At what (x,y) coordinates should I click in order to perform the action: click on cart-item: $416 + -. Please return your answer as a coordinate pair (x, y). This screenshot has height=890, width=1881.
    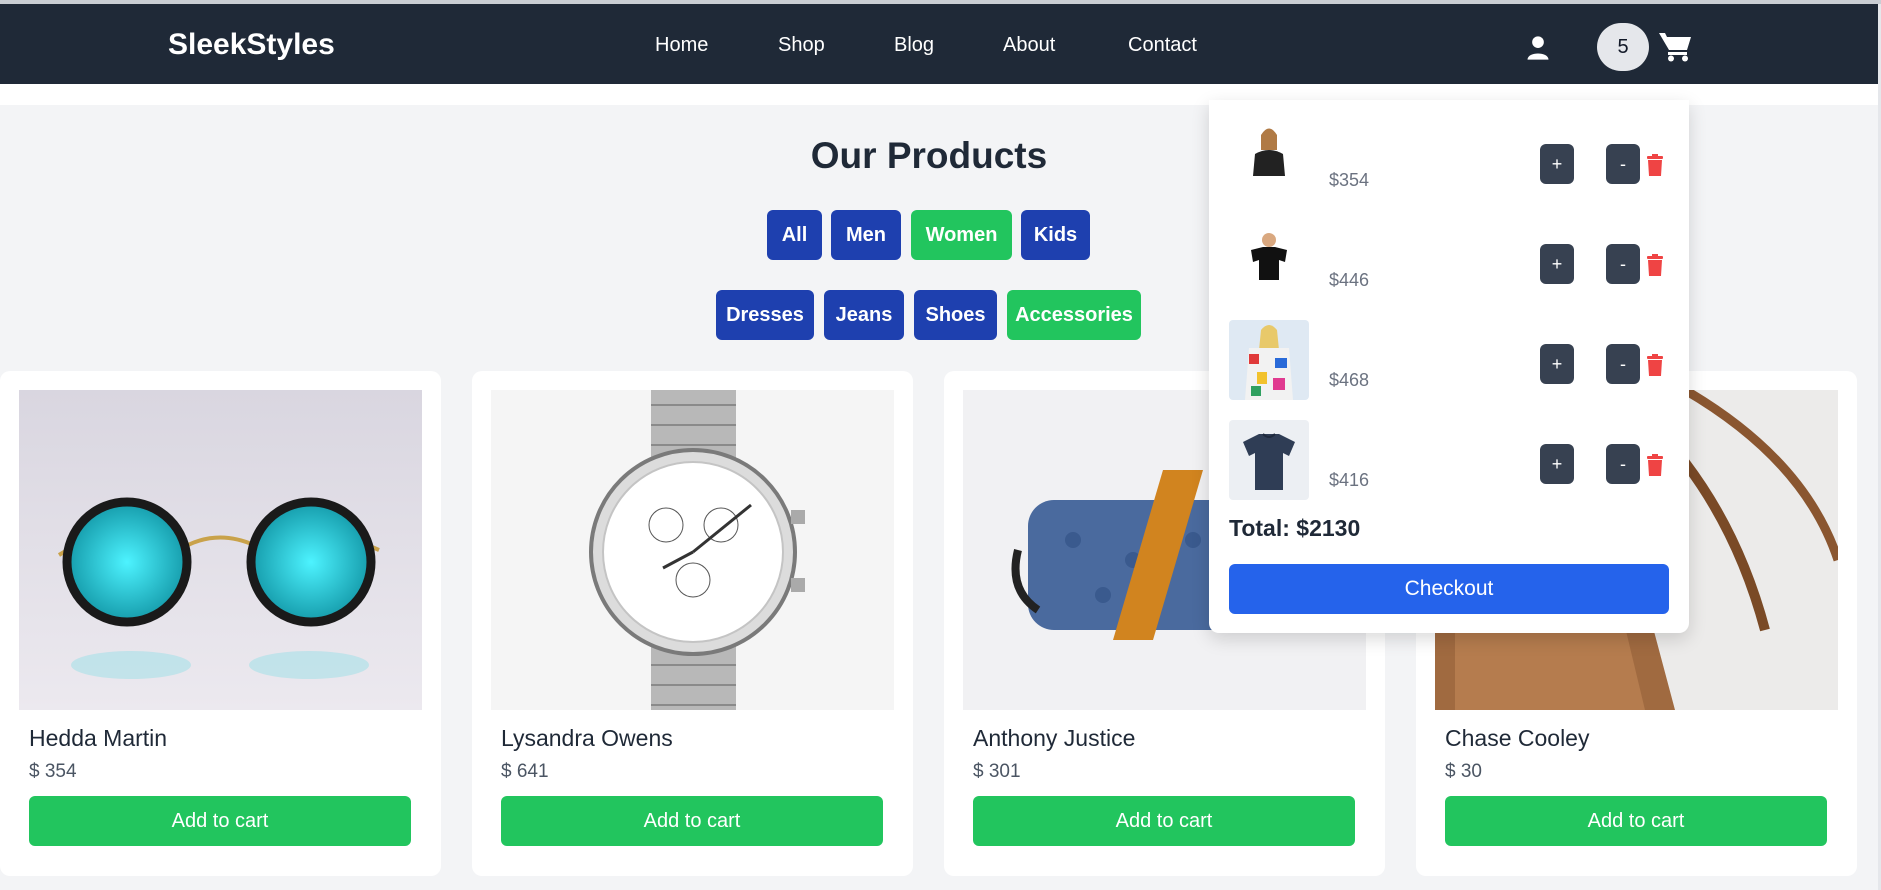
    Looking at the image, I should click on (1449, 465).